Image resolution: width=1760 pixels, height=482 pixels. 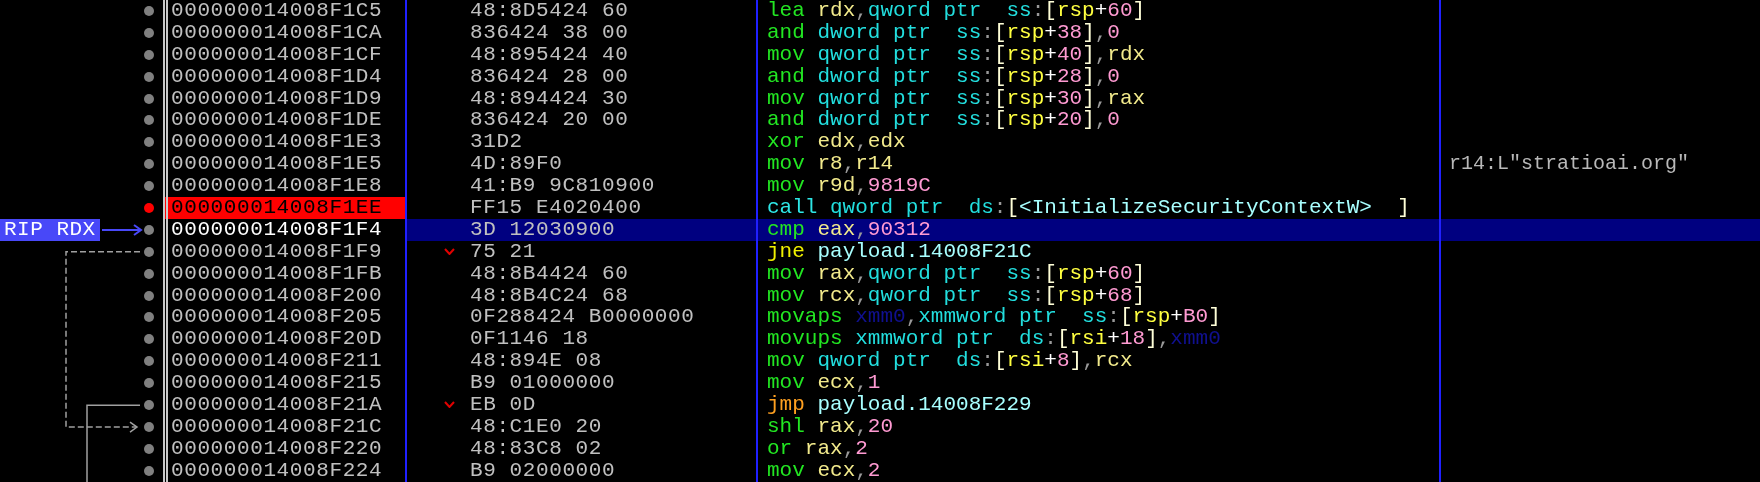 I want to click on bytes-text: 48:895424 40, so click(x=549, y=54).